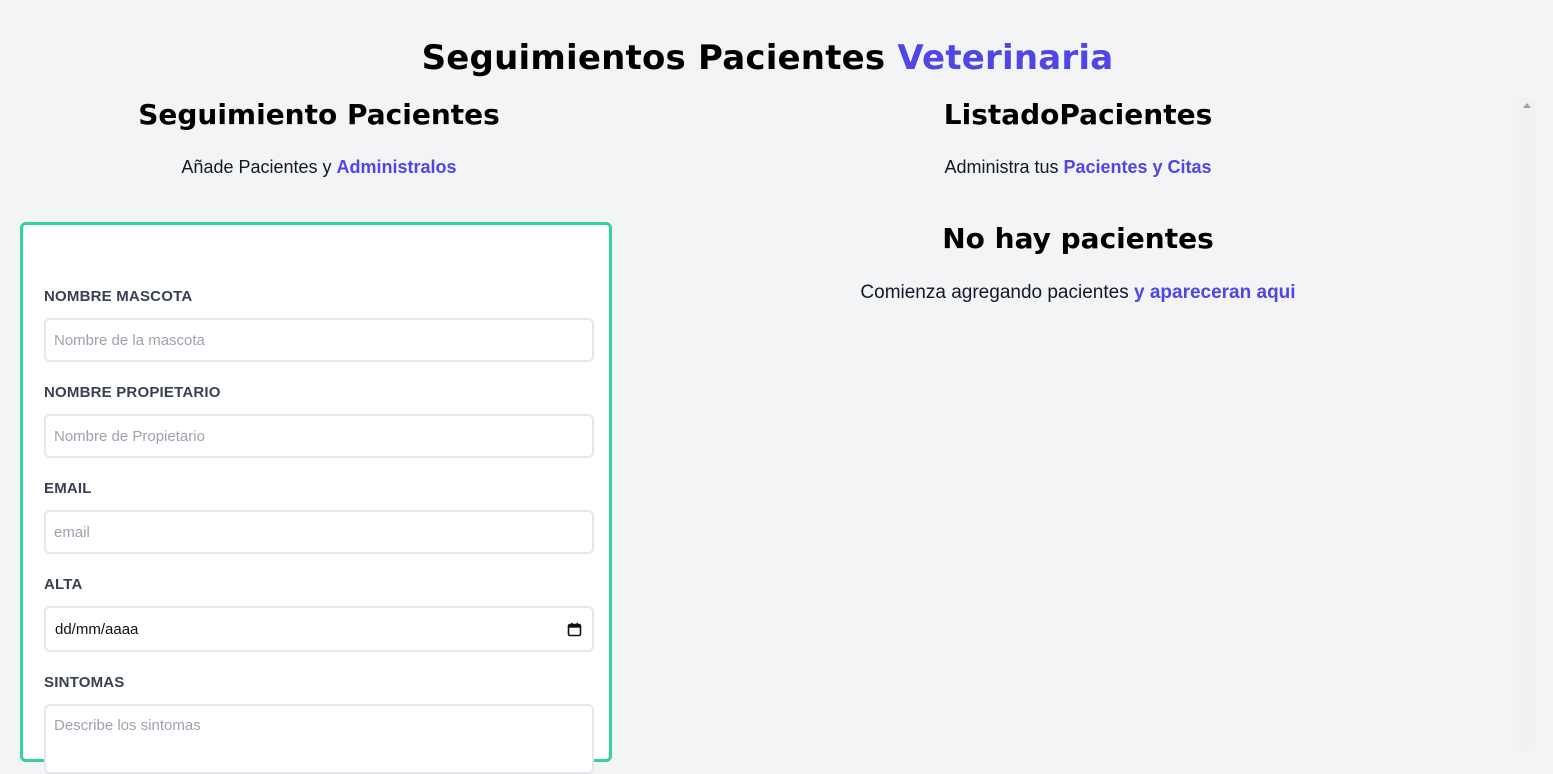  Describe the element at coordinates (132, 392) in the screenshot. I see `owner-name-label: Nombre Propietario` at that location.